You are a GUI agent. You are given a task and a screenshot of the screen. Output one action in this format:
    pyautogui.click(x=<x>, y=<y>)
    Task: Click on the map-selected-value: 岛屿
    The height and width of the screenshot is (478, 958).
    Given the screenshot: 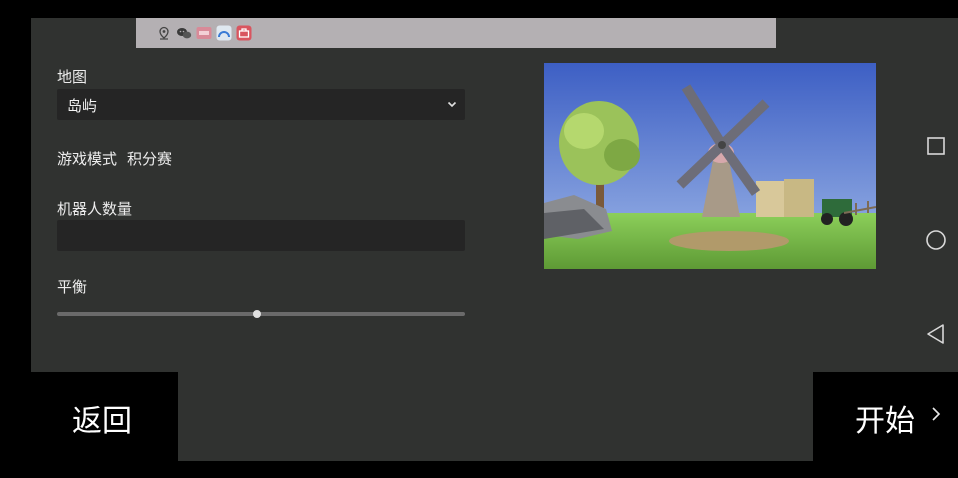 What is the action you would take?
    pyautogui.click(x=82, y=106)
    